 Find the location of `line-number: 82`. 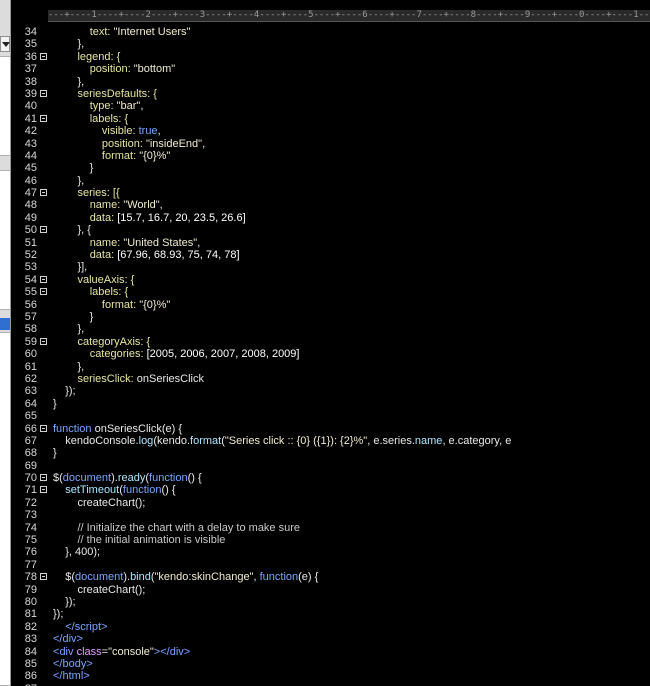

line-number: 82 is located at coordinates (30, 626).